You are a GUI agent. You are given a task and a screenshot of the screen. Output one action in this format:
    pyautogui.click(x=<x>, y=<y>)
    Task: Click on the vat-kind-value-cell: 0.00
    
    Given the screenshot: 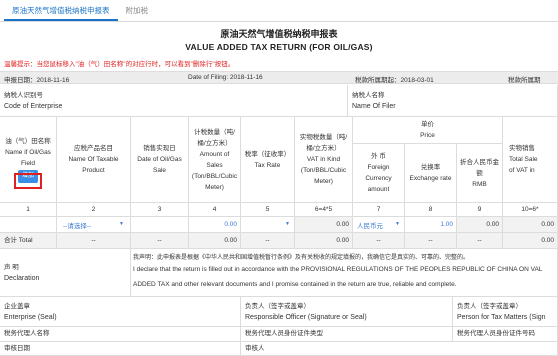 What is the action you would take?
    pyautogui.click(x=324, y=225)
    